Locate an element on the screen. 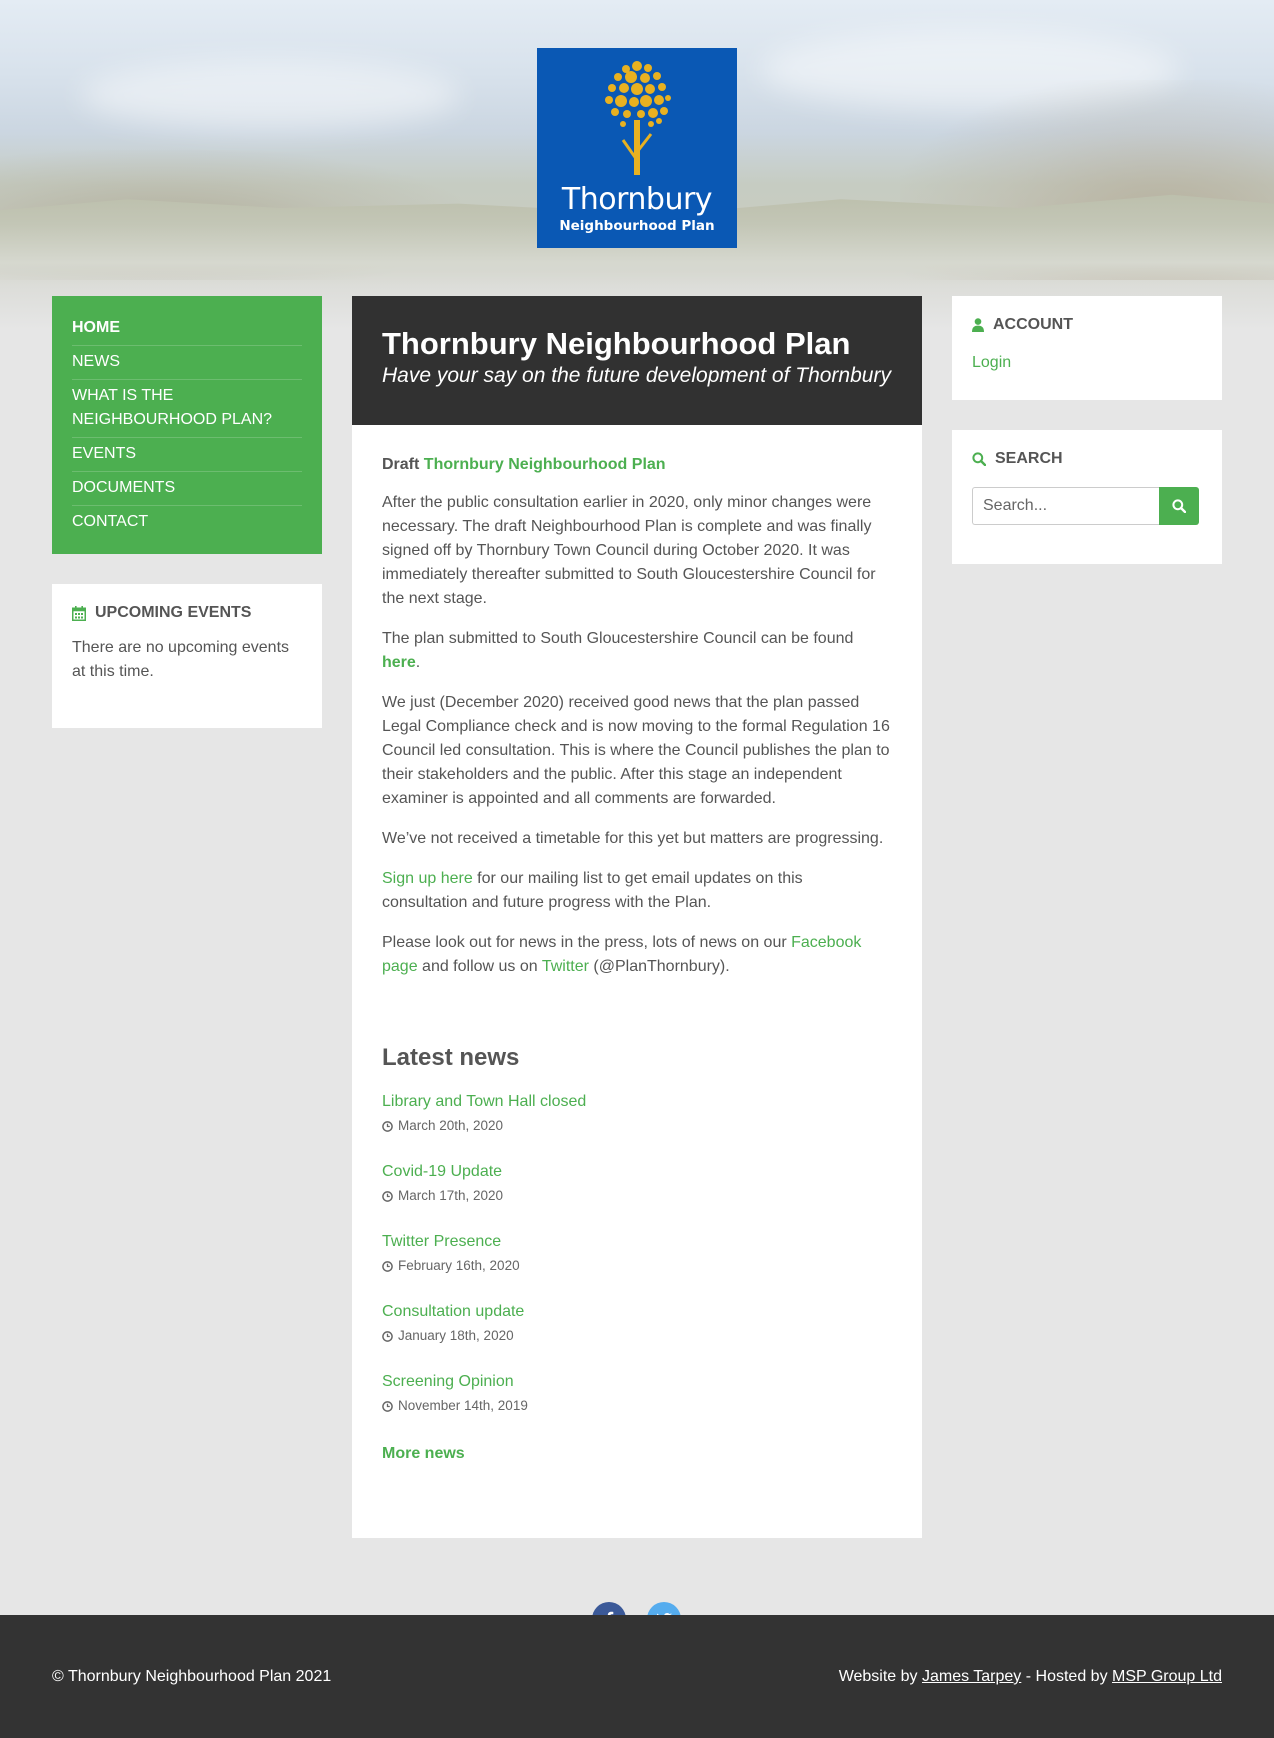 The width and height of the screenshot is (1274, 1738). news-date: March 20th, 2020 is located at coordinates (637, 1126).